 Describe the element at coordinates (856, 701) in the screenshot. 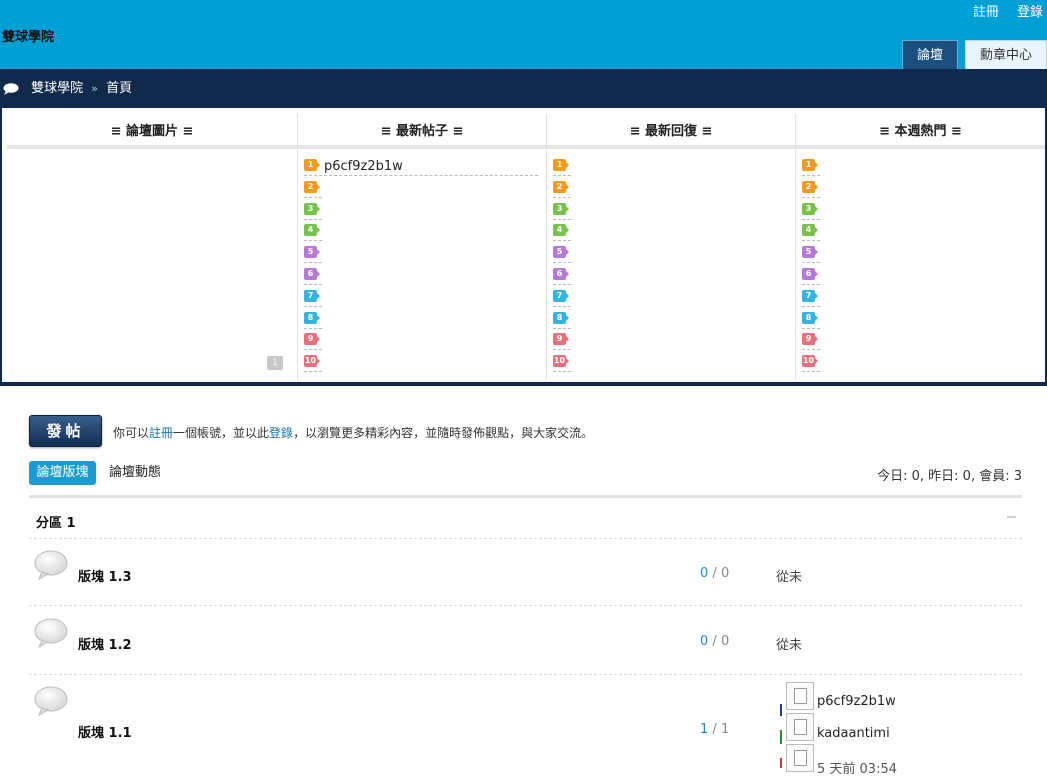

I see `last-post-title: p6cf9z2b1w` at that location.